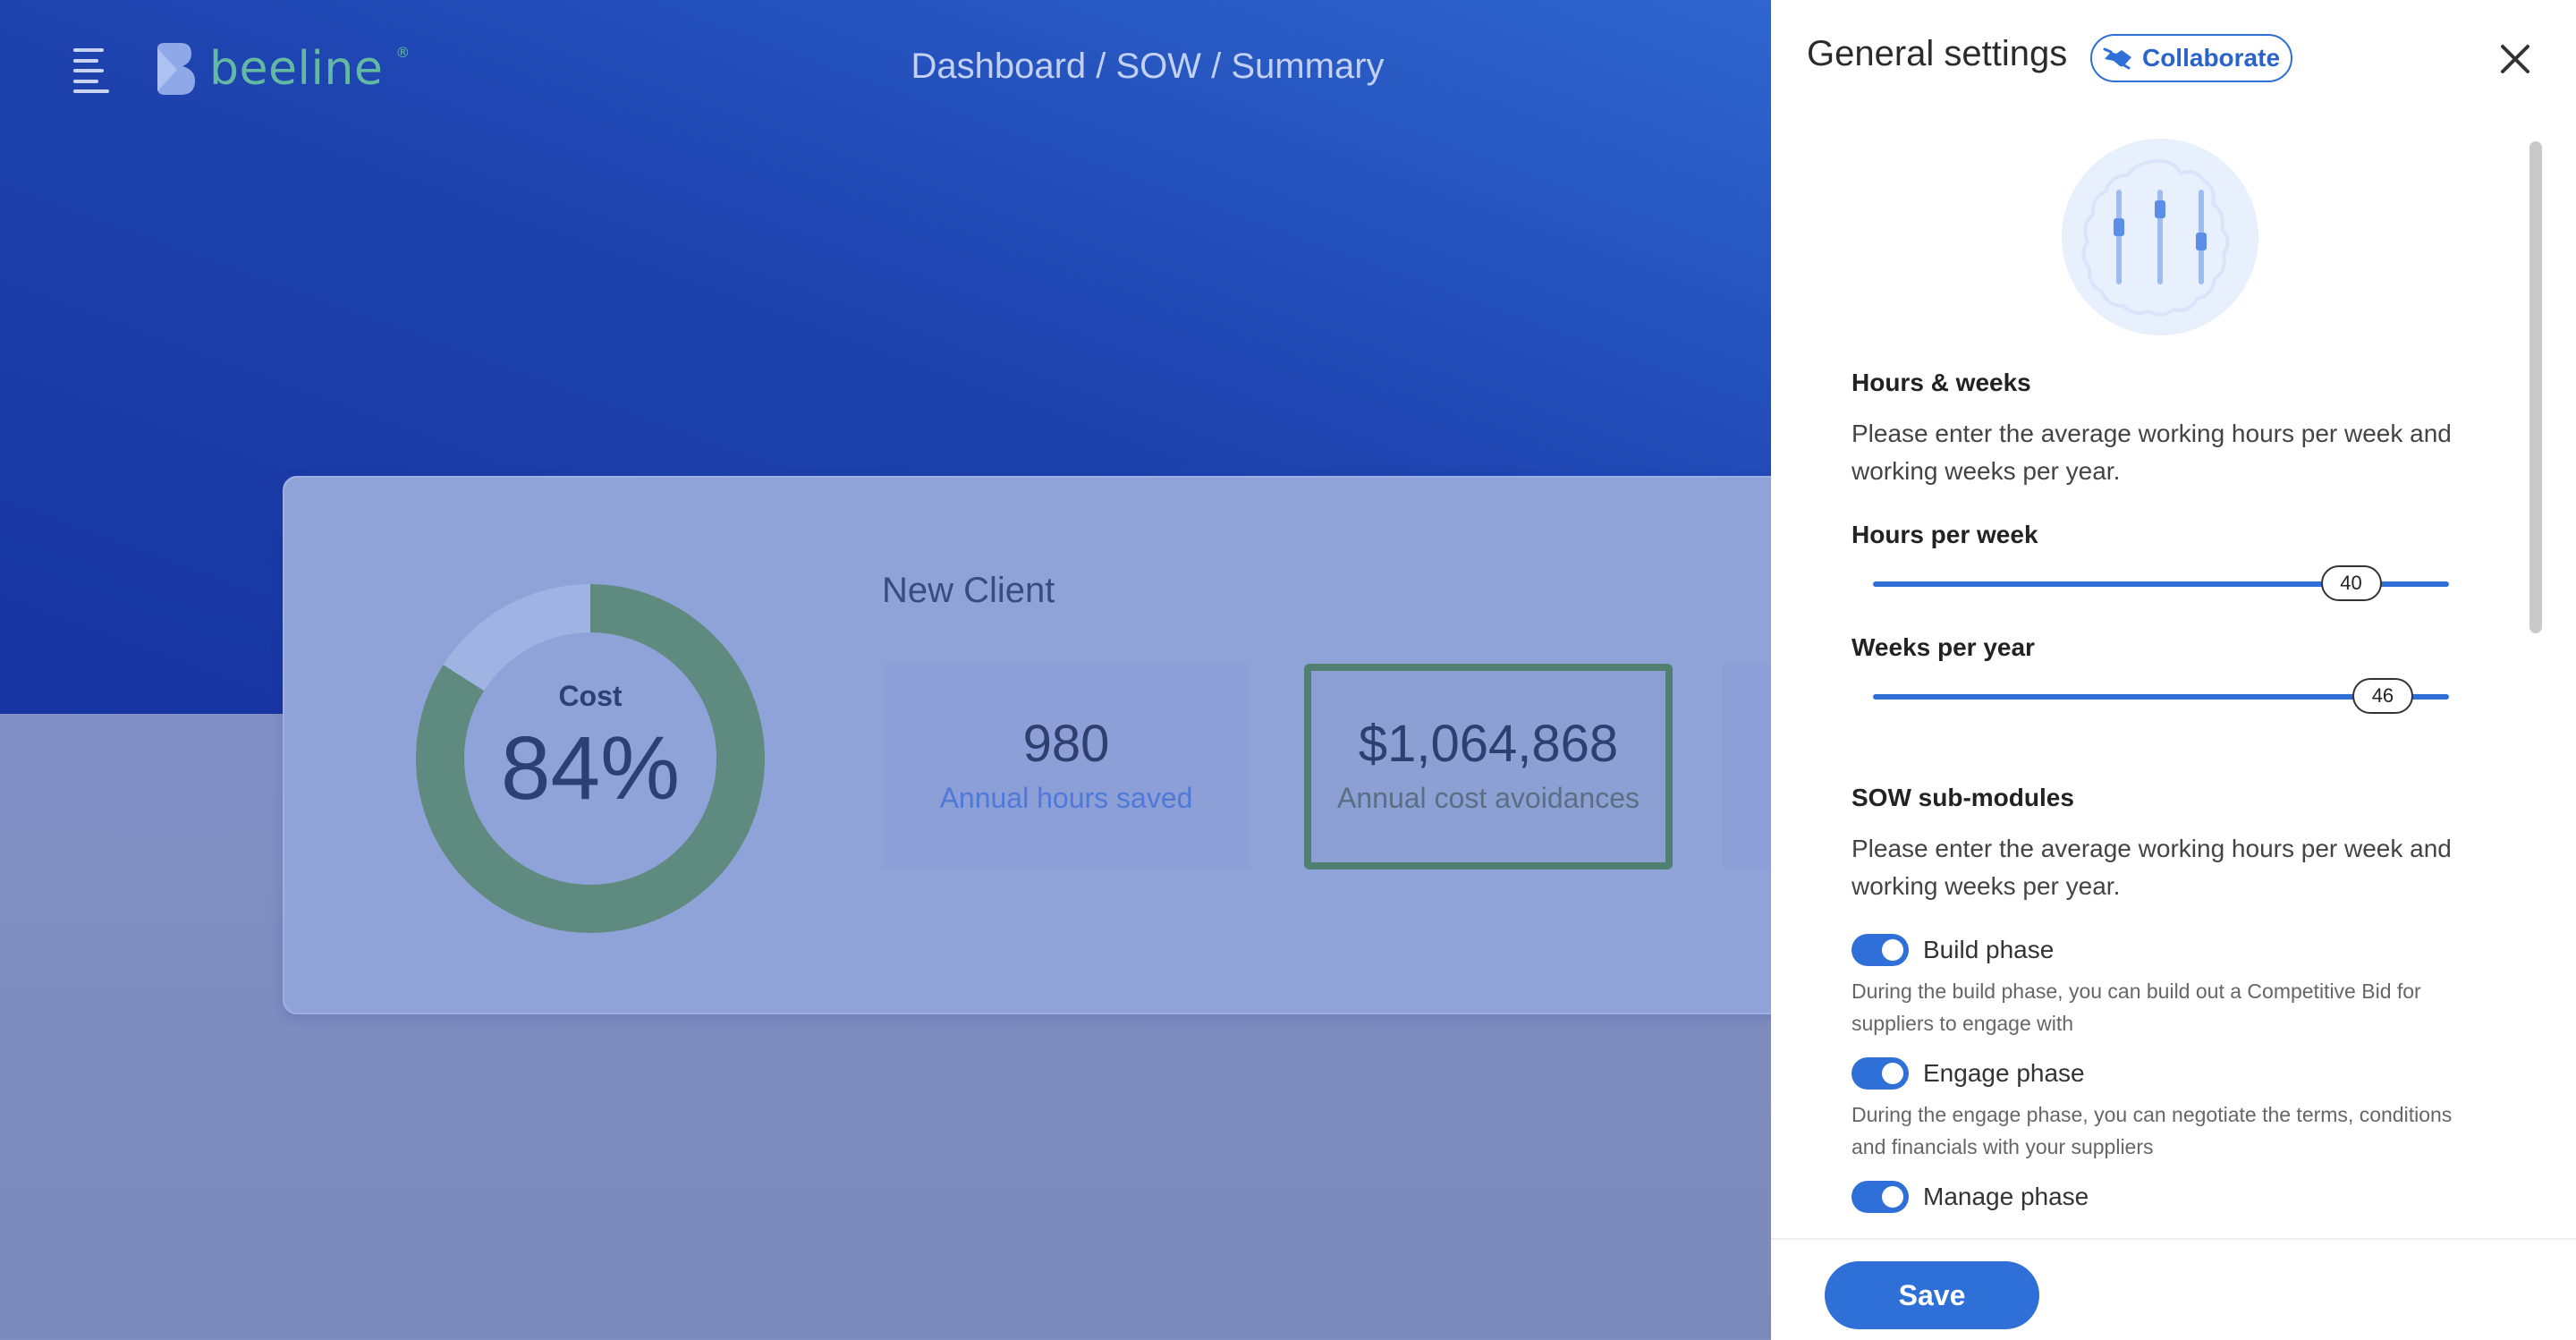 This screenshot has height=1340, width=2576. Describe the element at coordinates (2161, 584) in the screenshot. I see `hours-per-week-slider: 40` at that location.